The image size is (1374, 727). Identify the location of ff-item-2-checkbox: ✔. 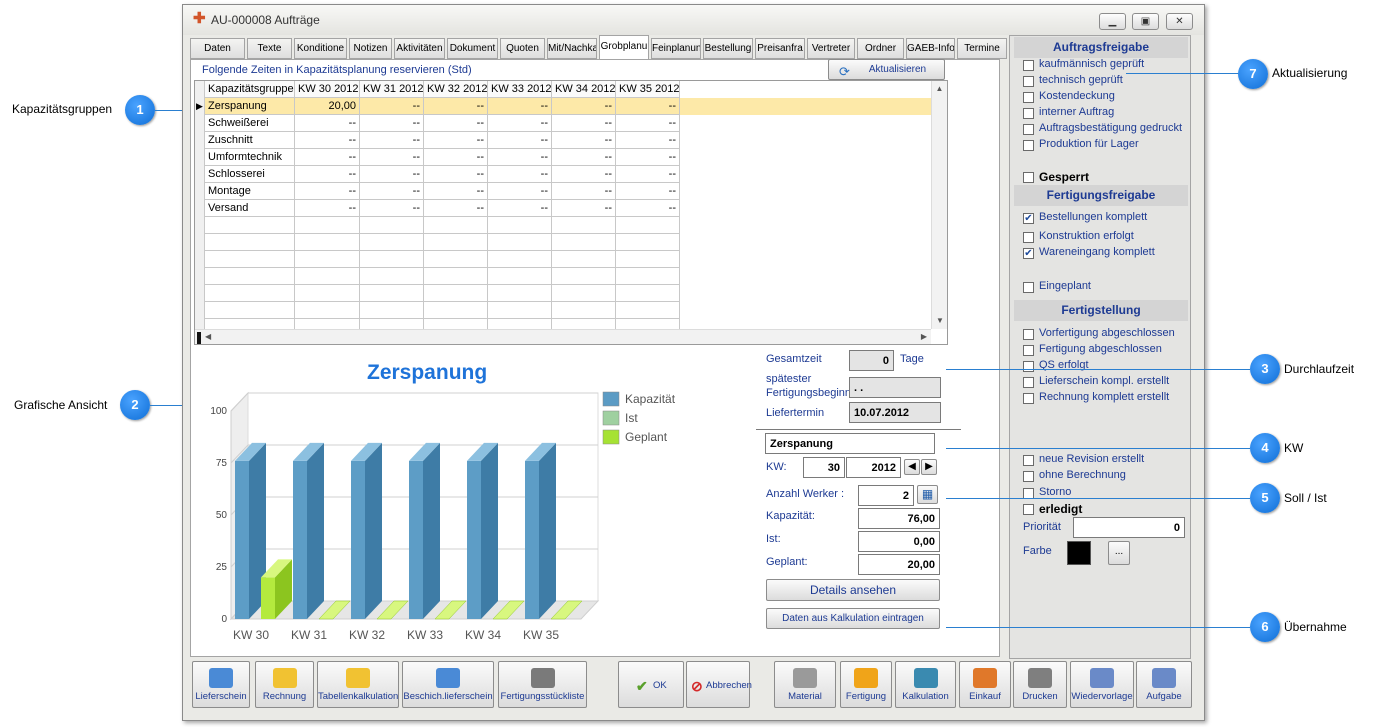
(1028, 253).